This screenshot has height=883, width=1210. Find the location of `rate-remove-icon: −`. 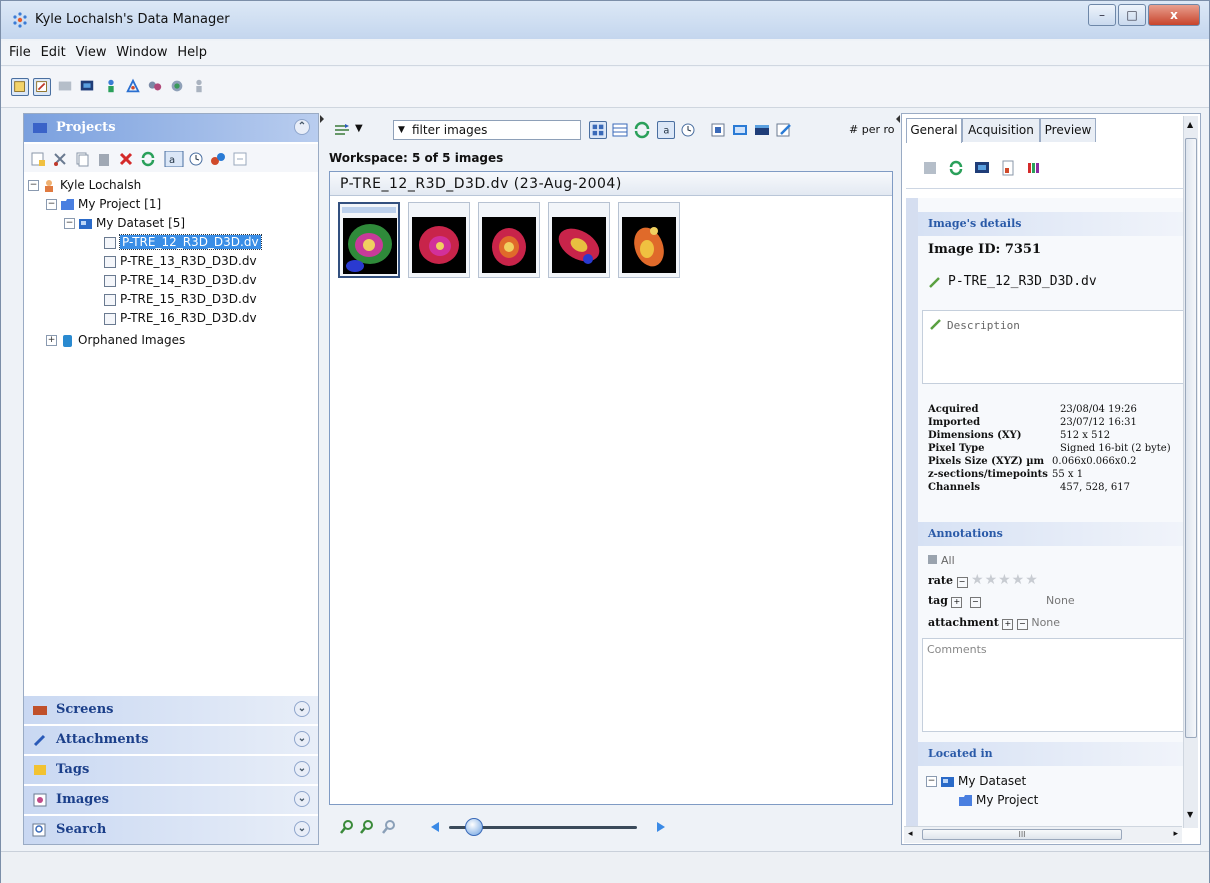

rate-remove-icon: − is located at coordinates (962, 582).